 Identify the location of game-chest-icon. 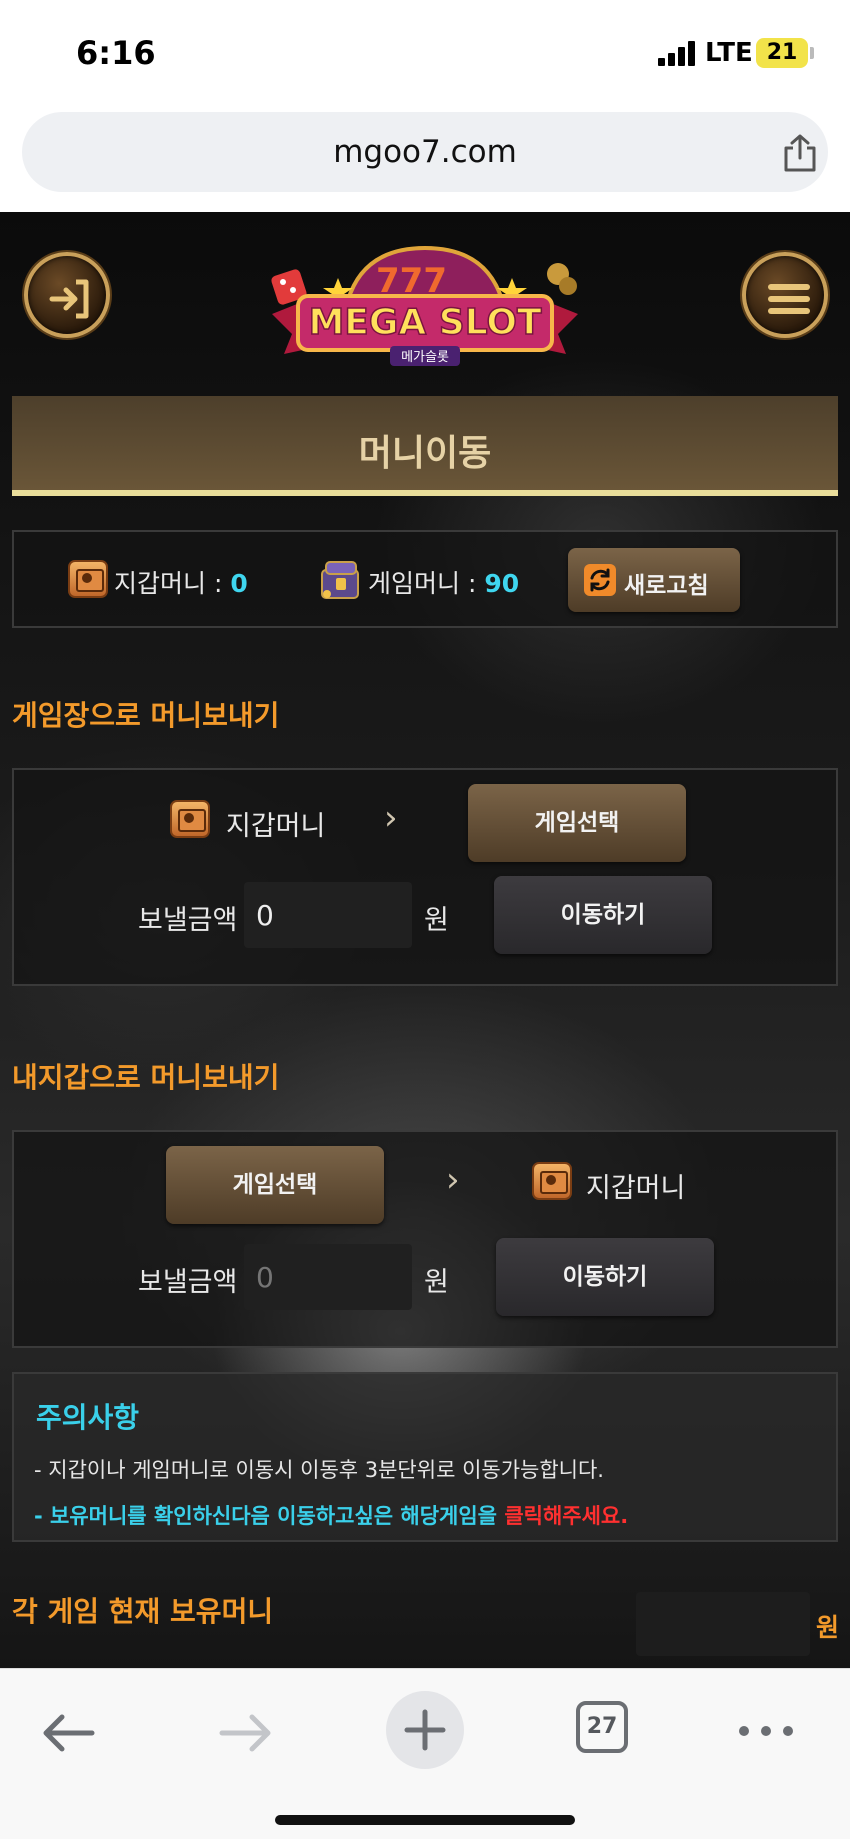
(340, 580).